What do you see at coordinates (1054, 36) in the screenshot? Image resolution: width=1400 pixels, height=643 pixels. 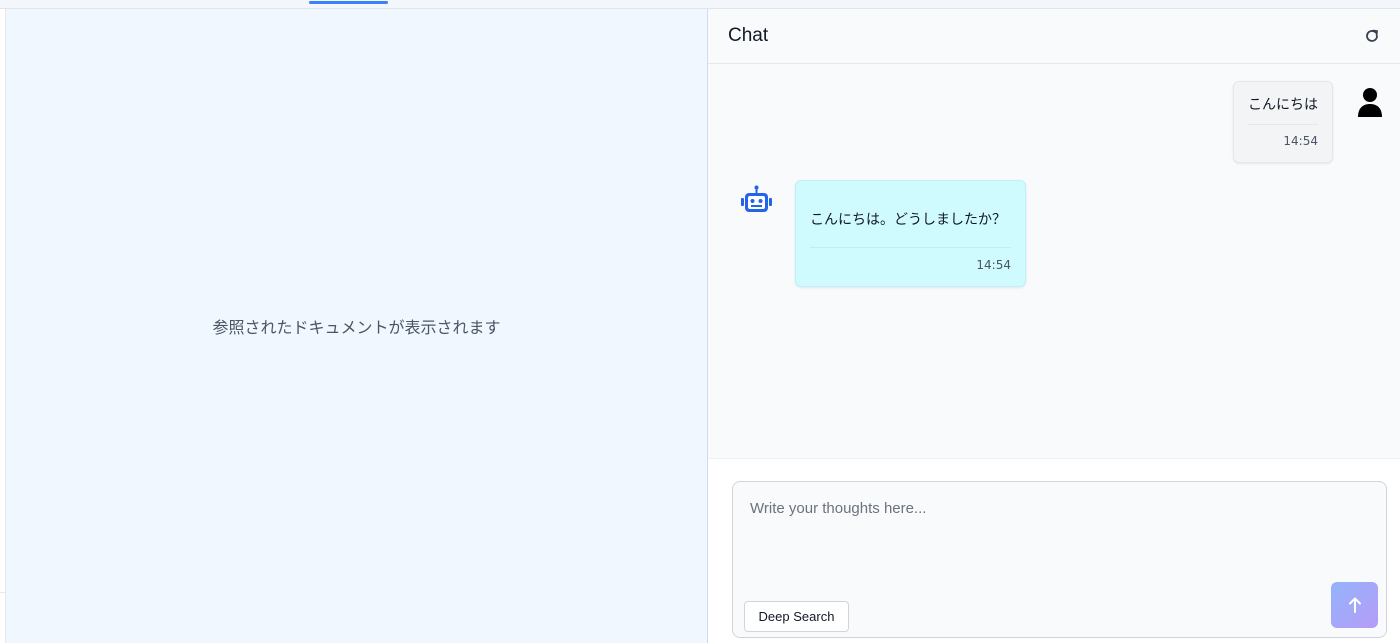 I see `chat-header: Chat` at bounding box center [1054, 36].